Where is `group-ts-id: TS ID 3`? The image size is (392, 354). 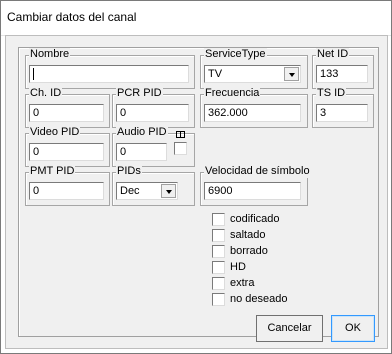
group-ts-id: TS ID 3 is located at coordinates (343, 107).